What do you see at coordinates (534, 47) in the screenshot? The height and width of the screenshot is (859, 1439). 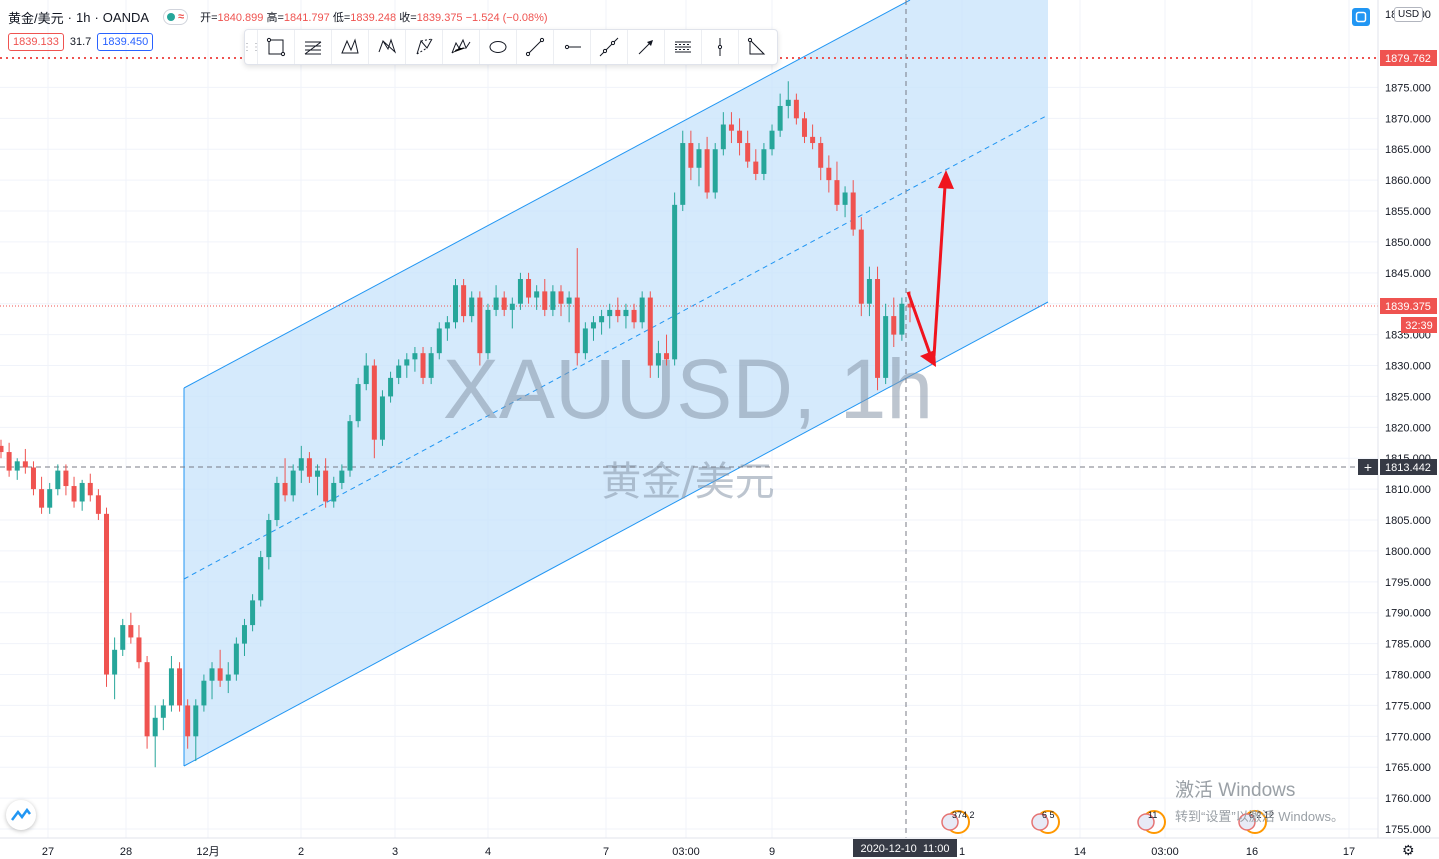 I see `trend-line-tool-icon` at bounding box center [534, 47].